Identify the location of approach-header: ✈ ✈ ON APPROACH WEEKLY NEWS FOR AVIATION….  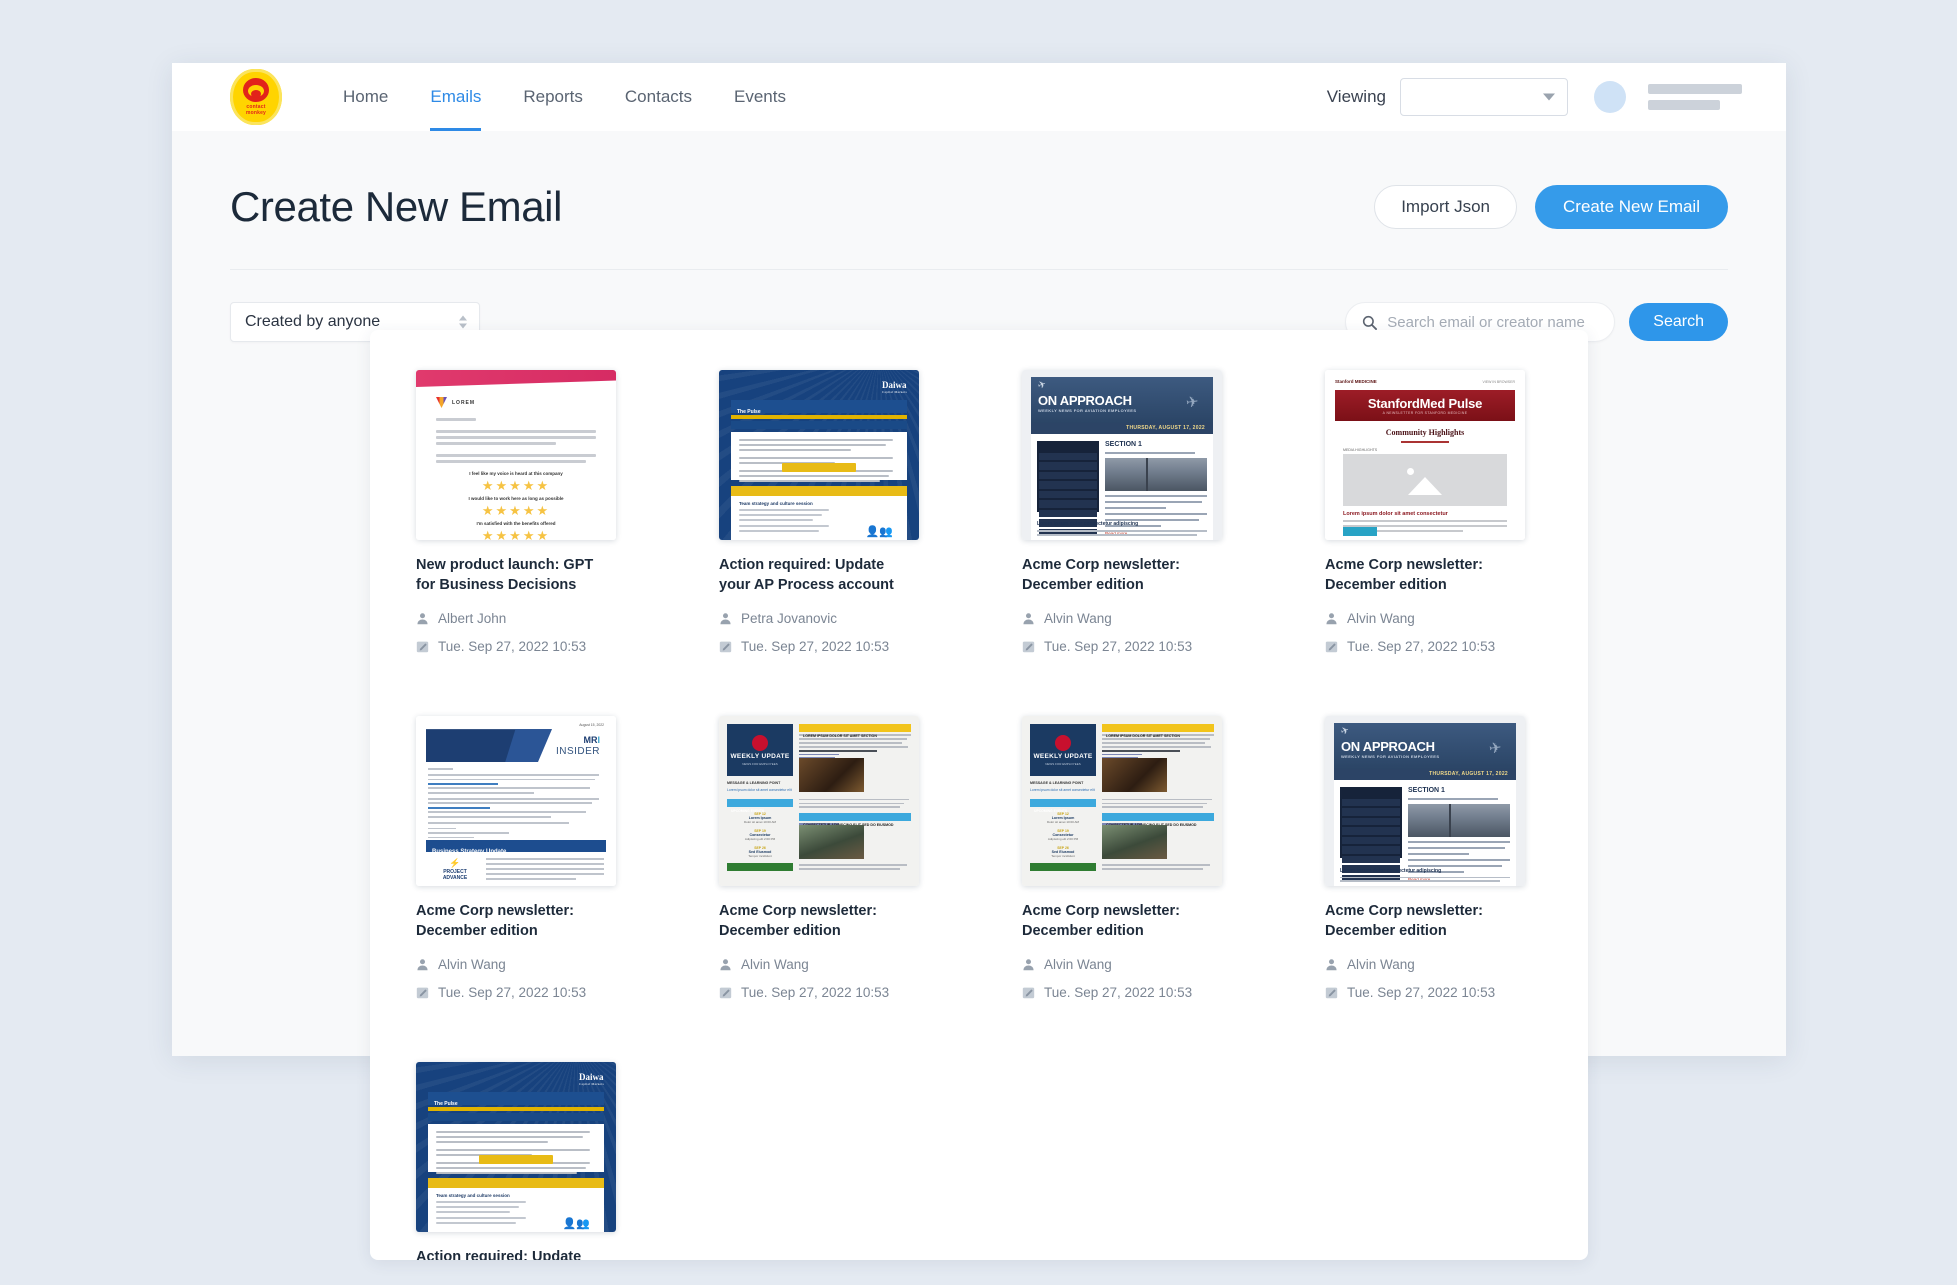
(1425, 746).